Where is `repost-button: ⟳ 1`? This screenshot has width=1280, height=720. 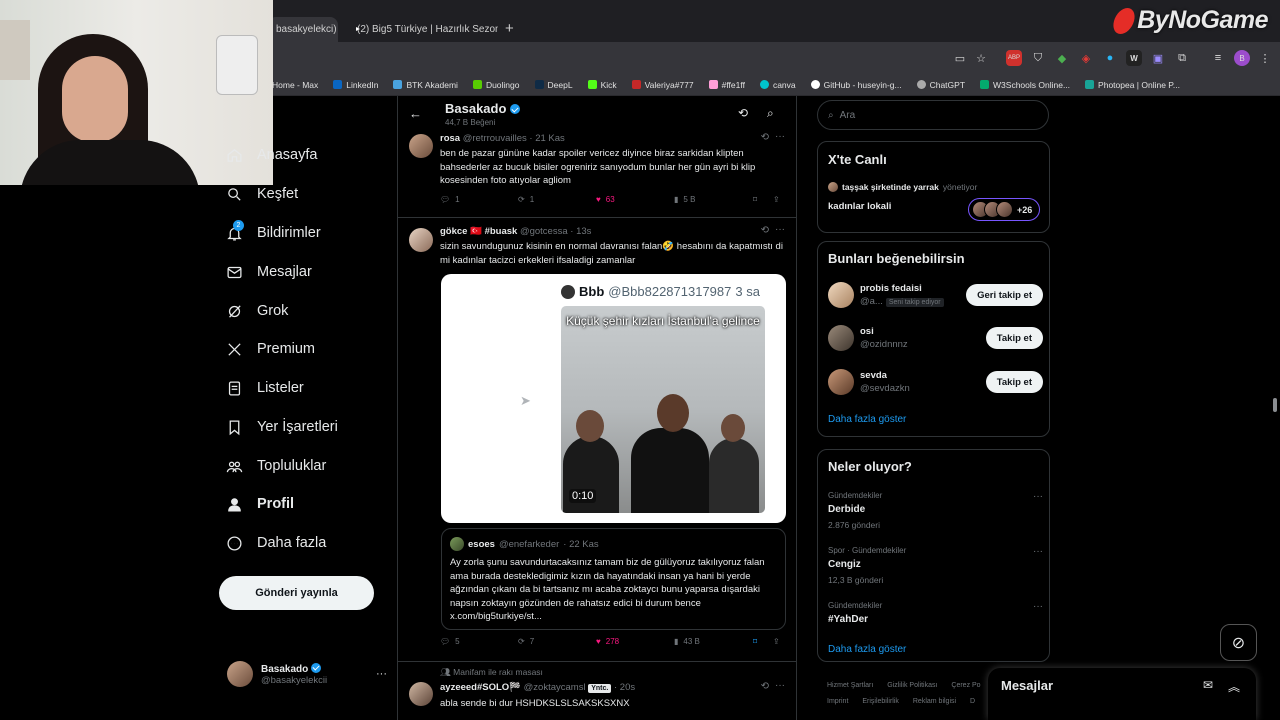 repost-button: ⟳ 1 is located at coordinates (526, 199).